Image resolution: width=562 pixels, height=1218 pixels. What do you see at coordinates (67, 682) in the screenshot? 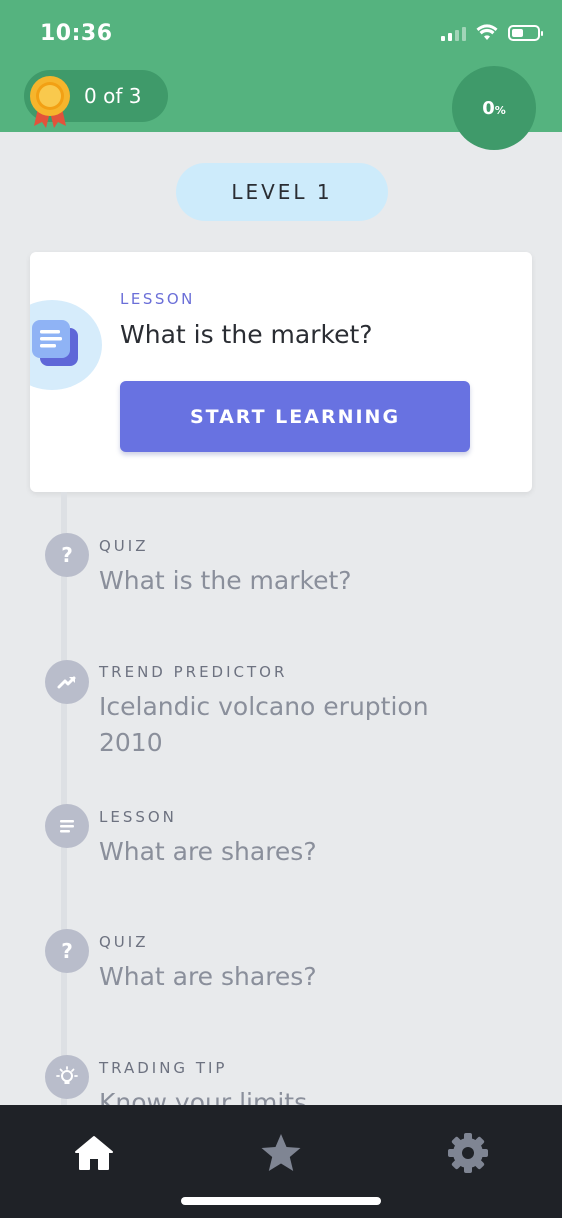
I see `trend-icon` at bounding box center [67, 682].